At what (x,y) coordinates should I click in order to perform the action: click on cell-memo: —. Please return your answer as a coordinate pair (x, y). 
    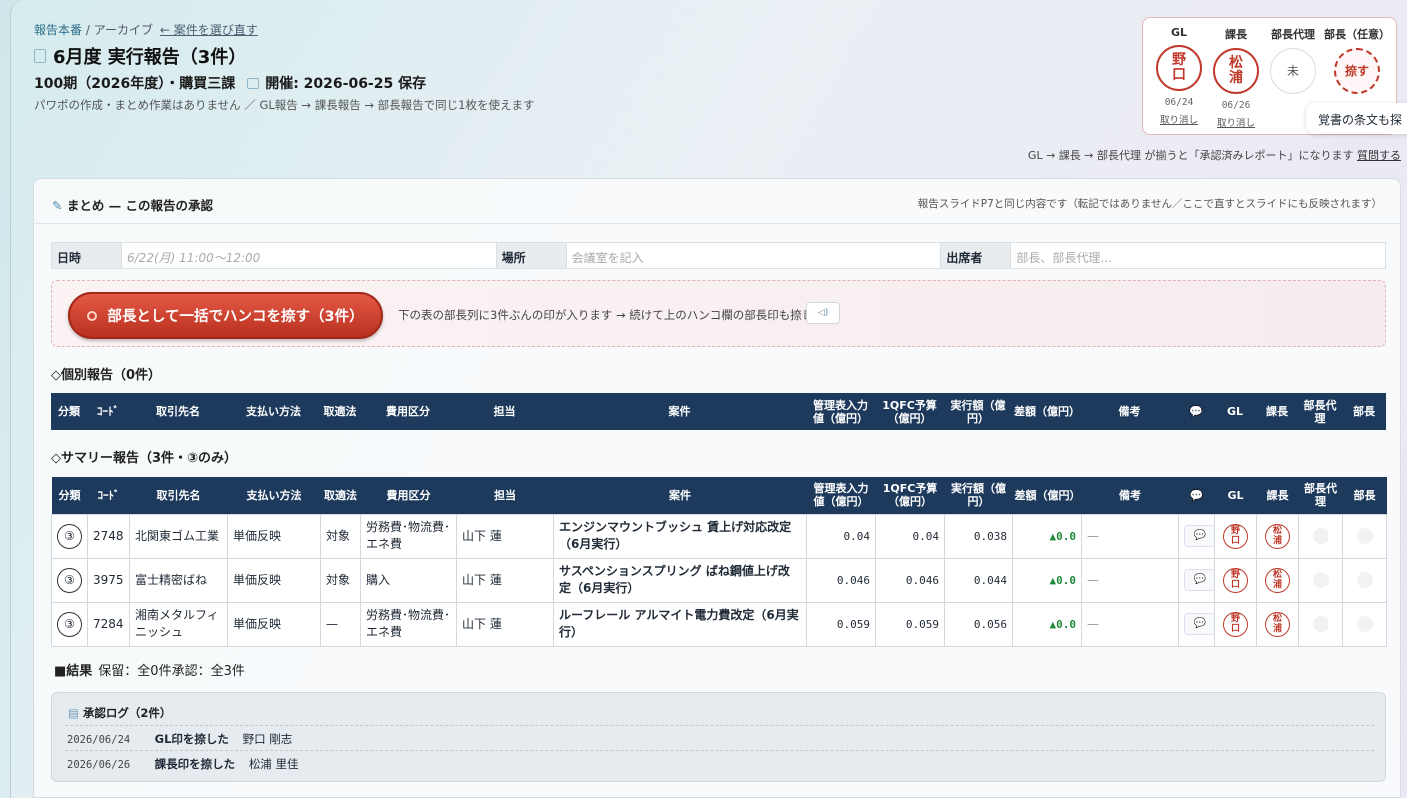
    Looking at the image, I should click on (1130, 536).